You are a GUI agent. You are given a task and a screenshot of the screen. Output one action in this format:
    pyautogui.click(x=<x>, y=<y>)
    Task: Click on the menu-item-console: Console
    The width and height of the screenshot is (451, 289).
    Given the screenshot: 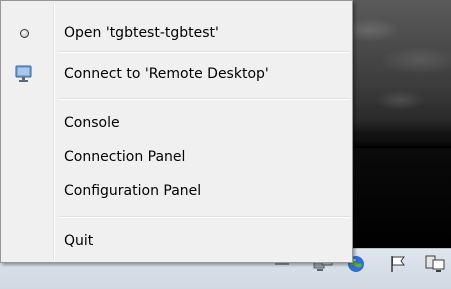 What is the action you would take?
    pyautogui.click(x=176, y=123)
    